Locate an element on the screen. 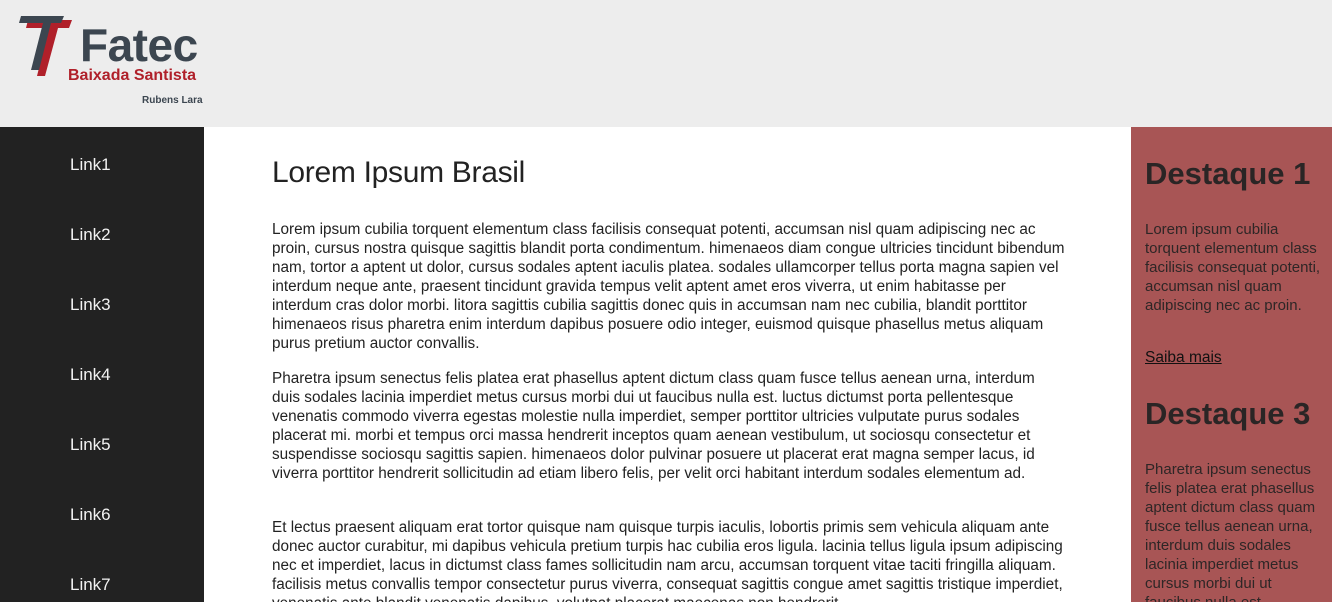 The width and height of the screenshot is (1332, 602). nav-link-4: Link4 is located at coordinates (90, 374).